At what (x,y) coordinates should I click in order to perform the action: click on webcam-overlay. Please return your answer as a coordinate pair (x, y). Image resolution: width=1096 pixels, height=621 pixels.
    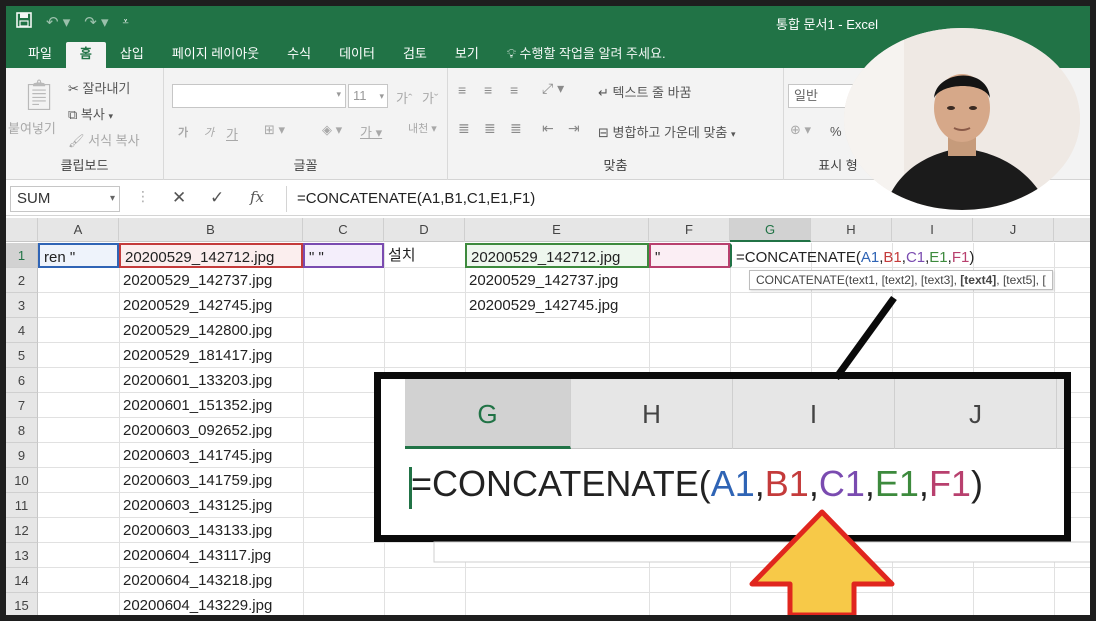
    Looking at the image, I should click on (962, 119).